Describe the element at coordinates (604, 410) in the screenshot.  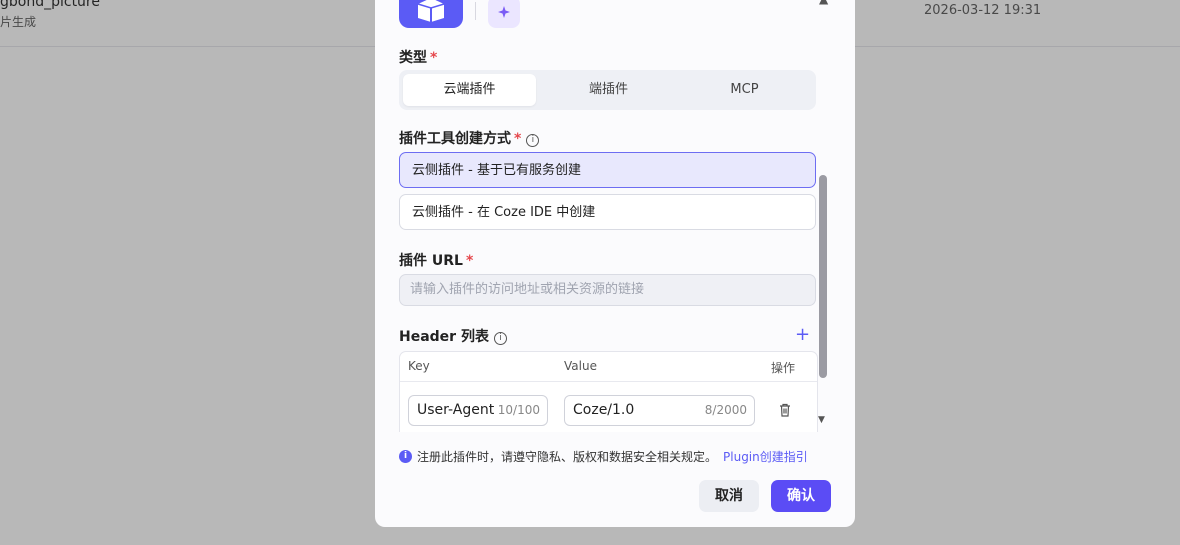
I see `header-value-value: Coze/1.0` at that location.